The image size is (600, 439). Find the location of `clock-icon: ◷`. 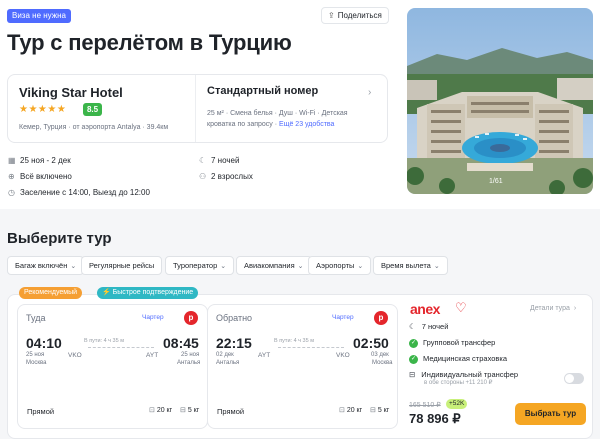

clock-icon: ◷ is located at coordinates (11, 192).